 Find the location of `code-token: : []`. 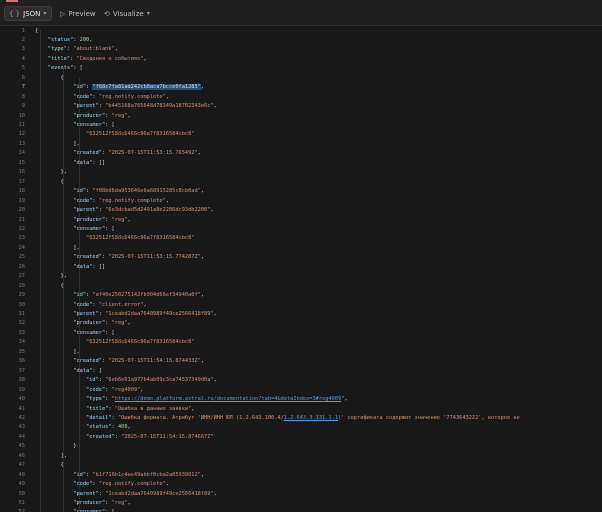

code-token: : [] is located at coordinates (99, 266).